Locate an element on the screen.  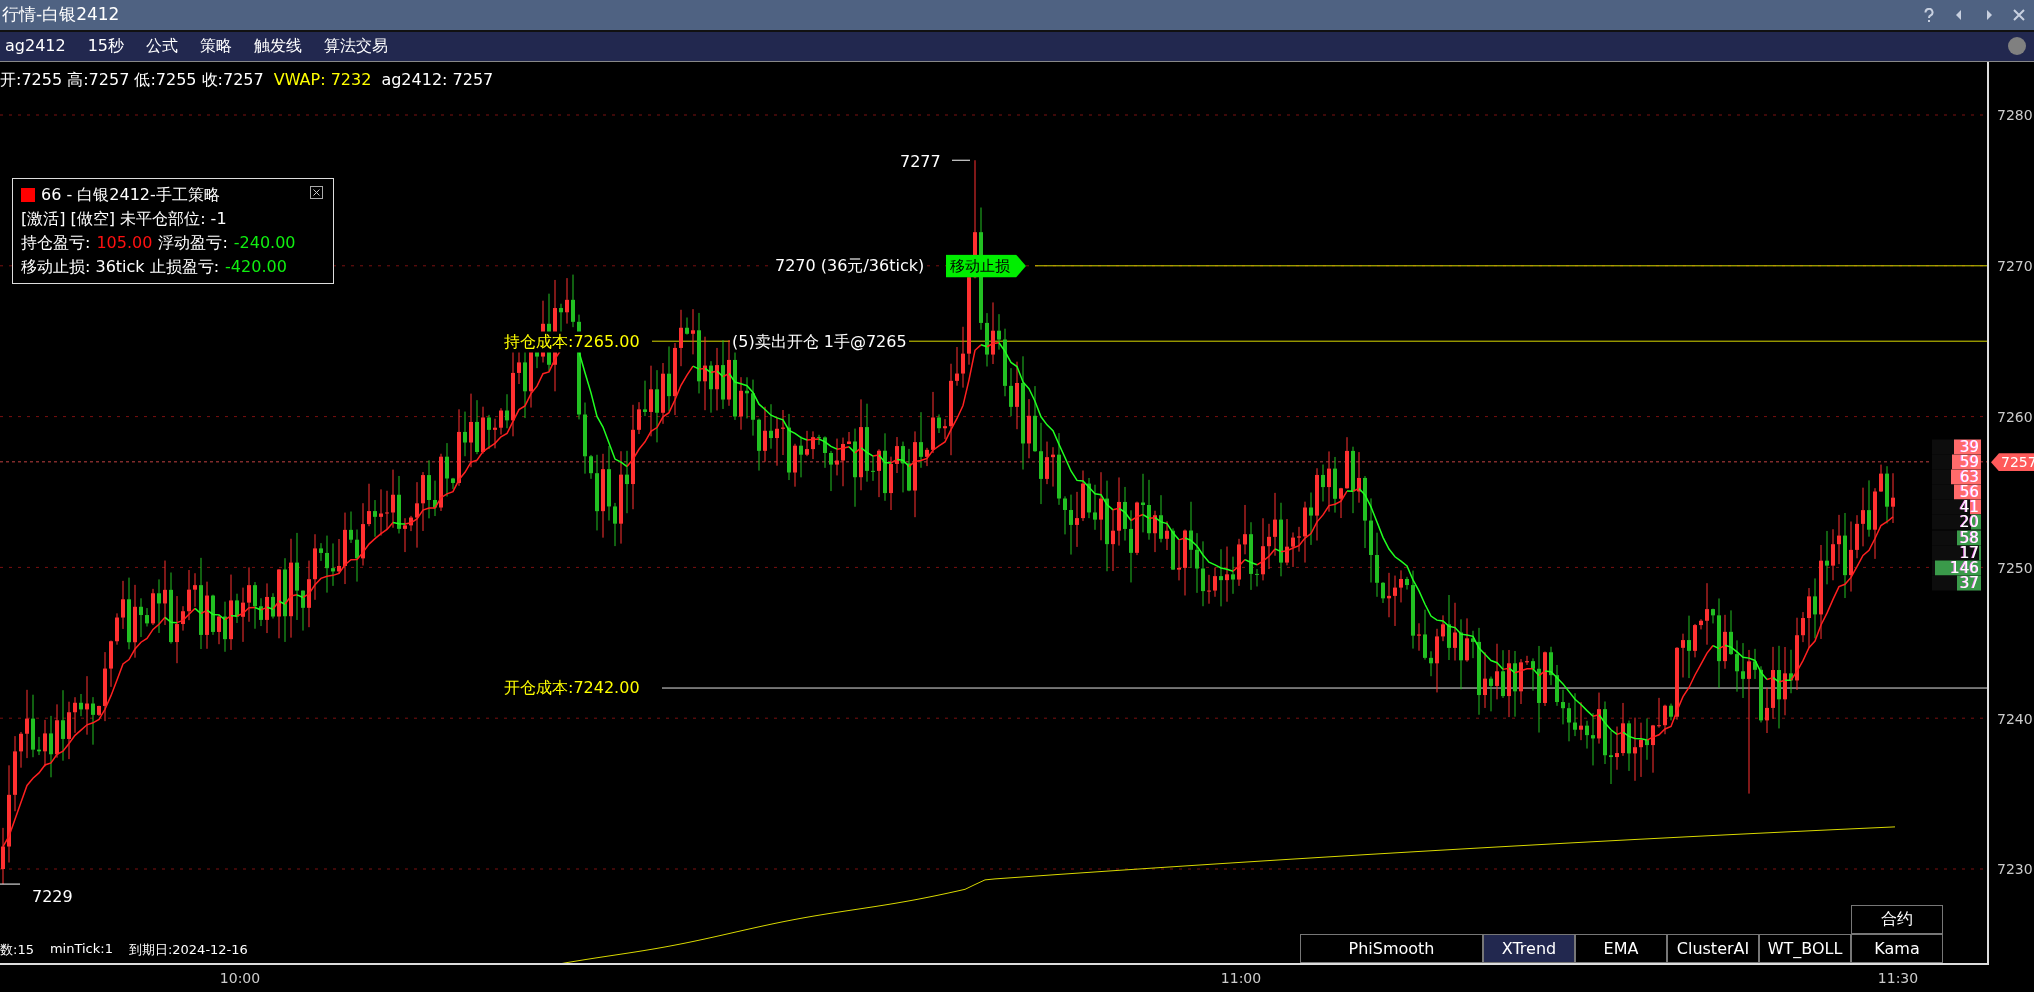
indicator-button: XTrend is located at coordinates (1529, 949).